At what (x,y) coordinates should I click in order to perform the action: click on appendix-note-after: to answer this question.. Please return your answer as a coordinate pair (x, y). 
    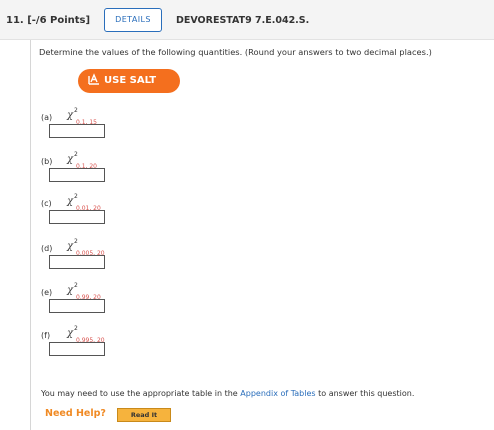
    Looking at the image, I should click on (365, 393).